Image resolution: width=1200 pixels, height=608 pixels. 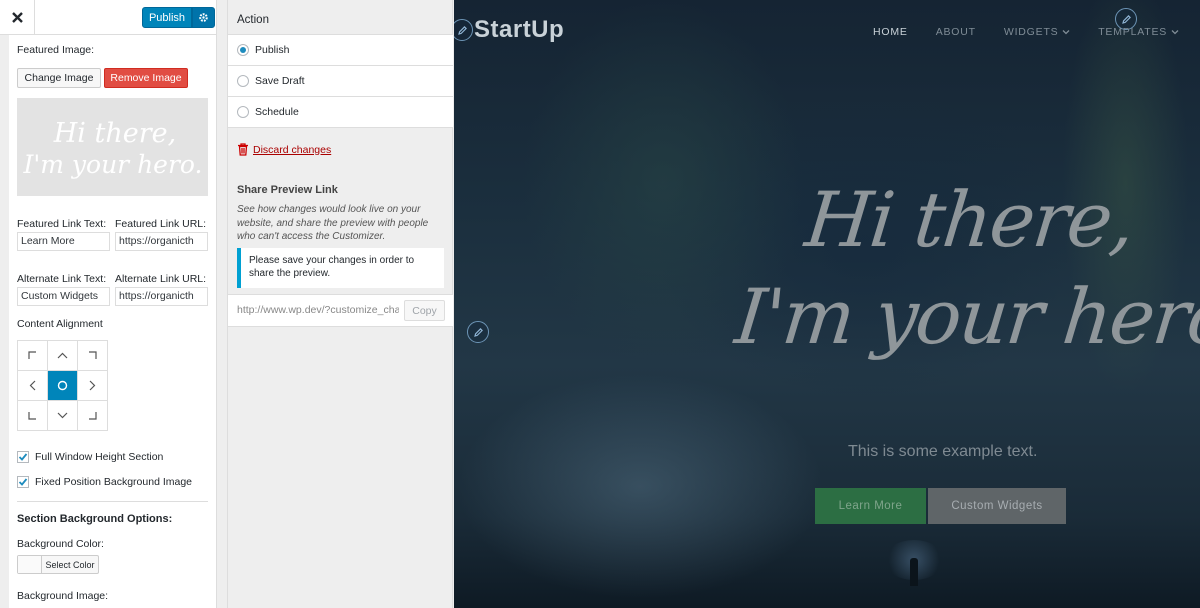 I want to click on change-image-button: Change Image, so click(x=59, y=78).